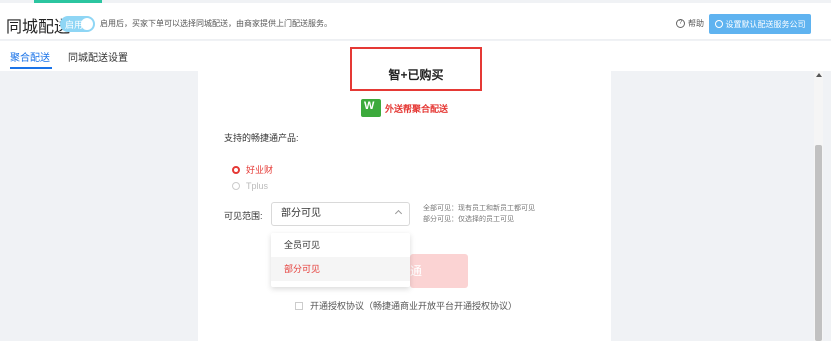 This screenshot has width=831, height=341. I want to click on visibility-label: 可见范围:, so click(243, 216).